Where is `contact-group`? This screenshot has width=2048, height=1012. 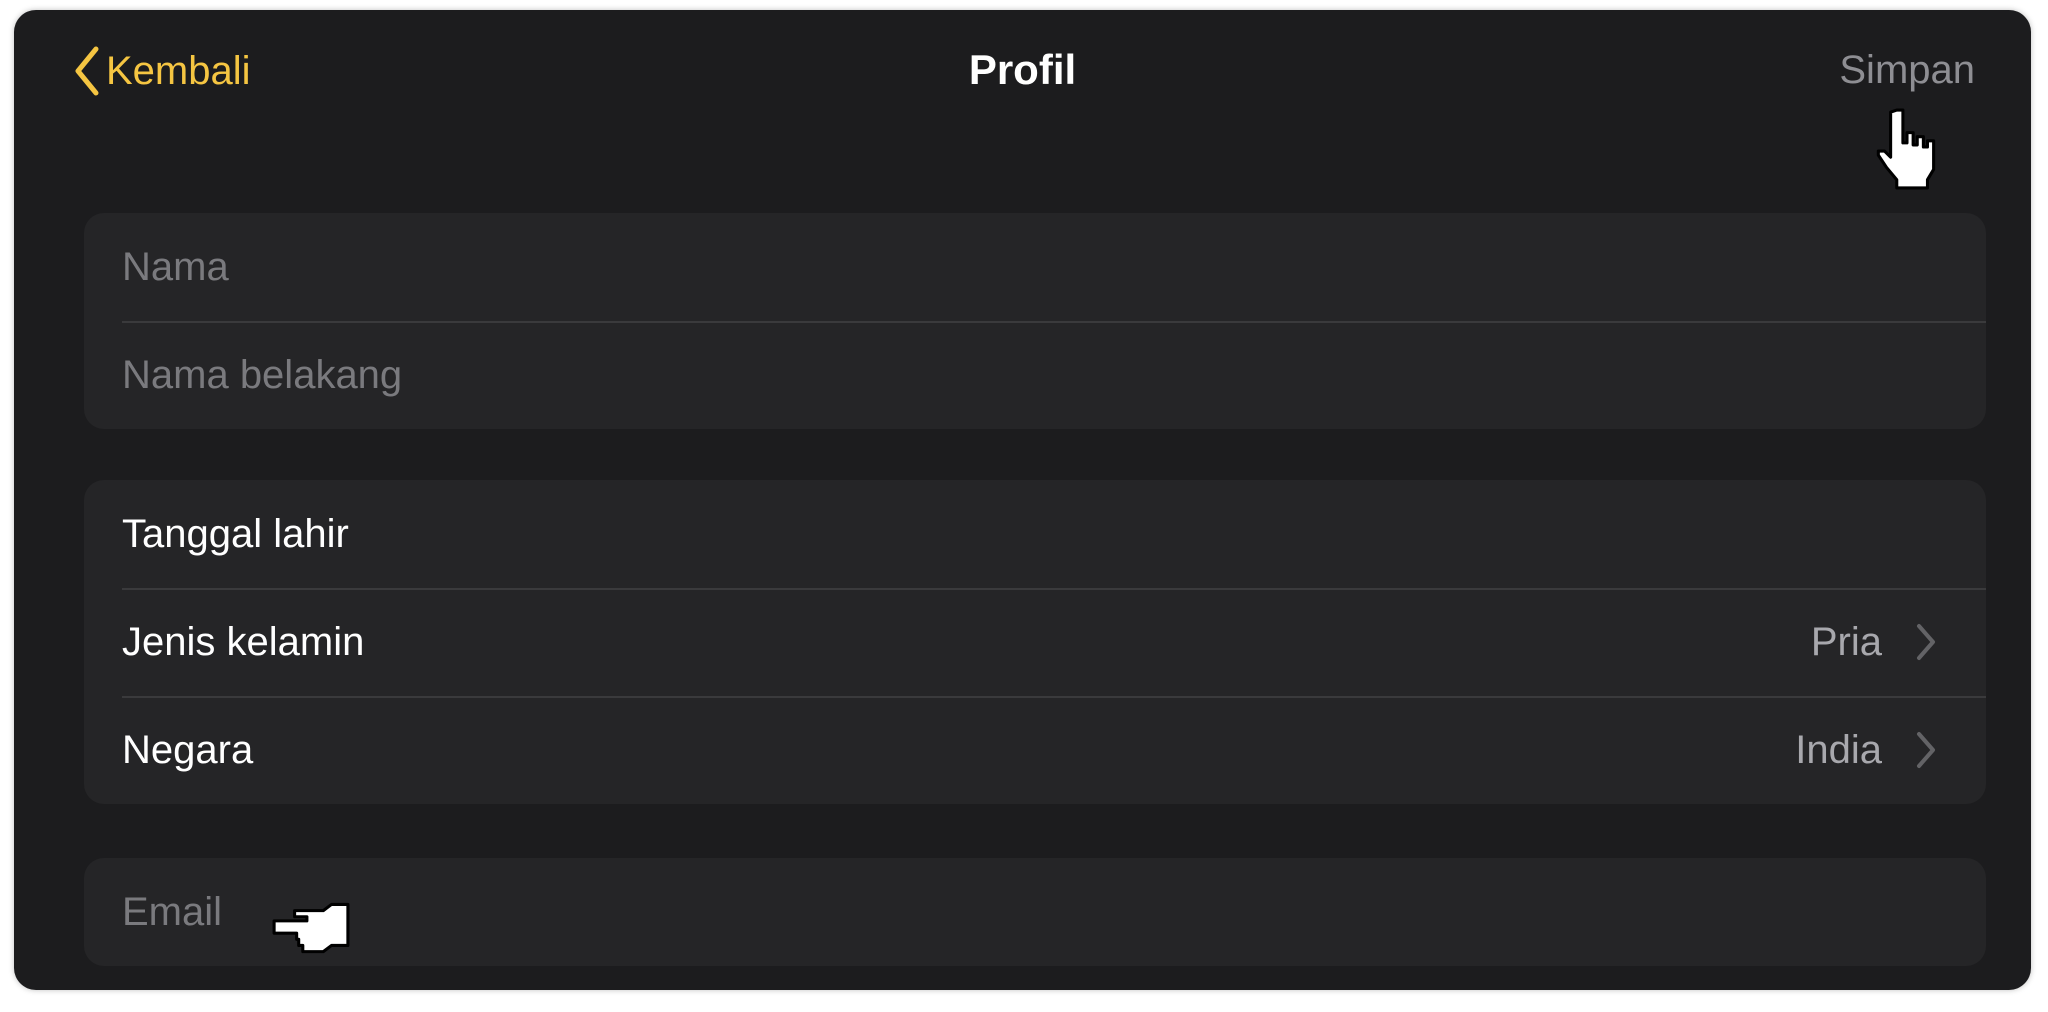 contact-group is located at coordinates (1035, 912).